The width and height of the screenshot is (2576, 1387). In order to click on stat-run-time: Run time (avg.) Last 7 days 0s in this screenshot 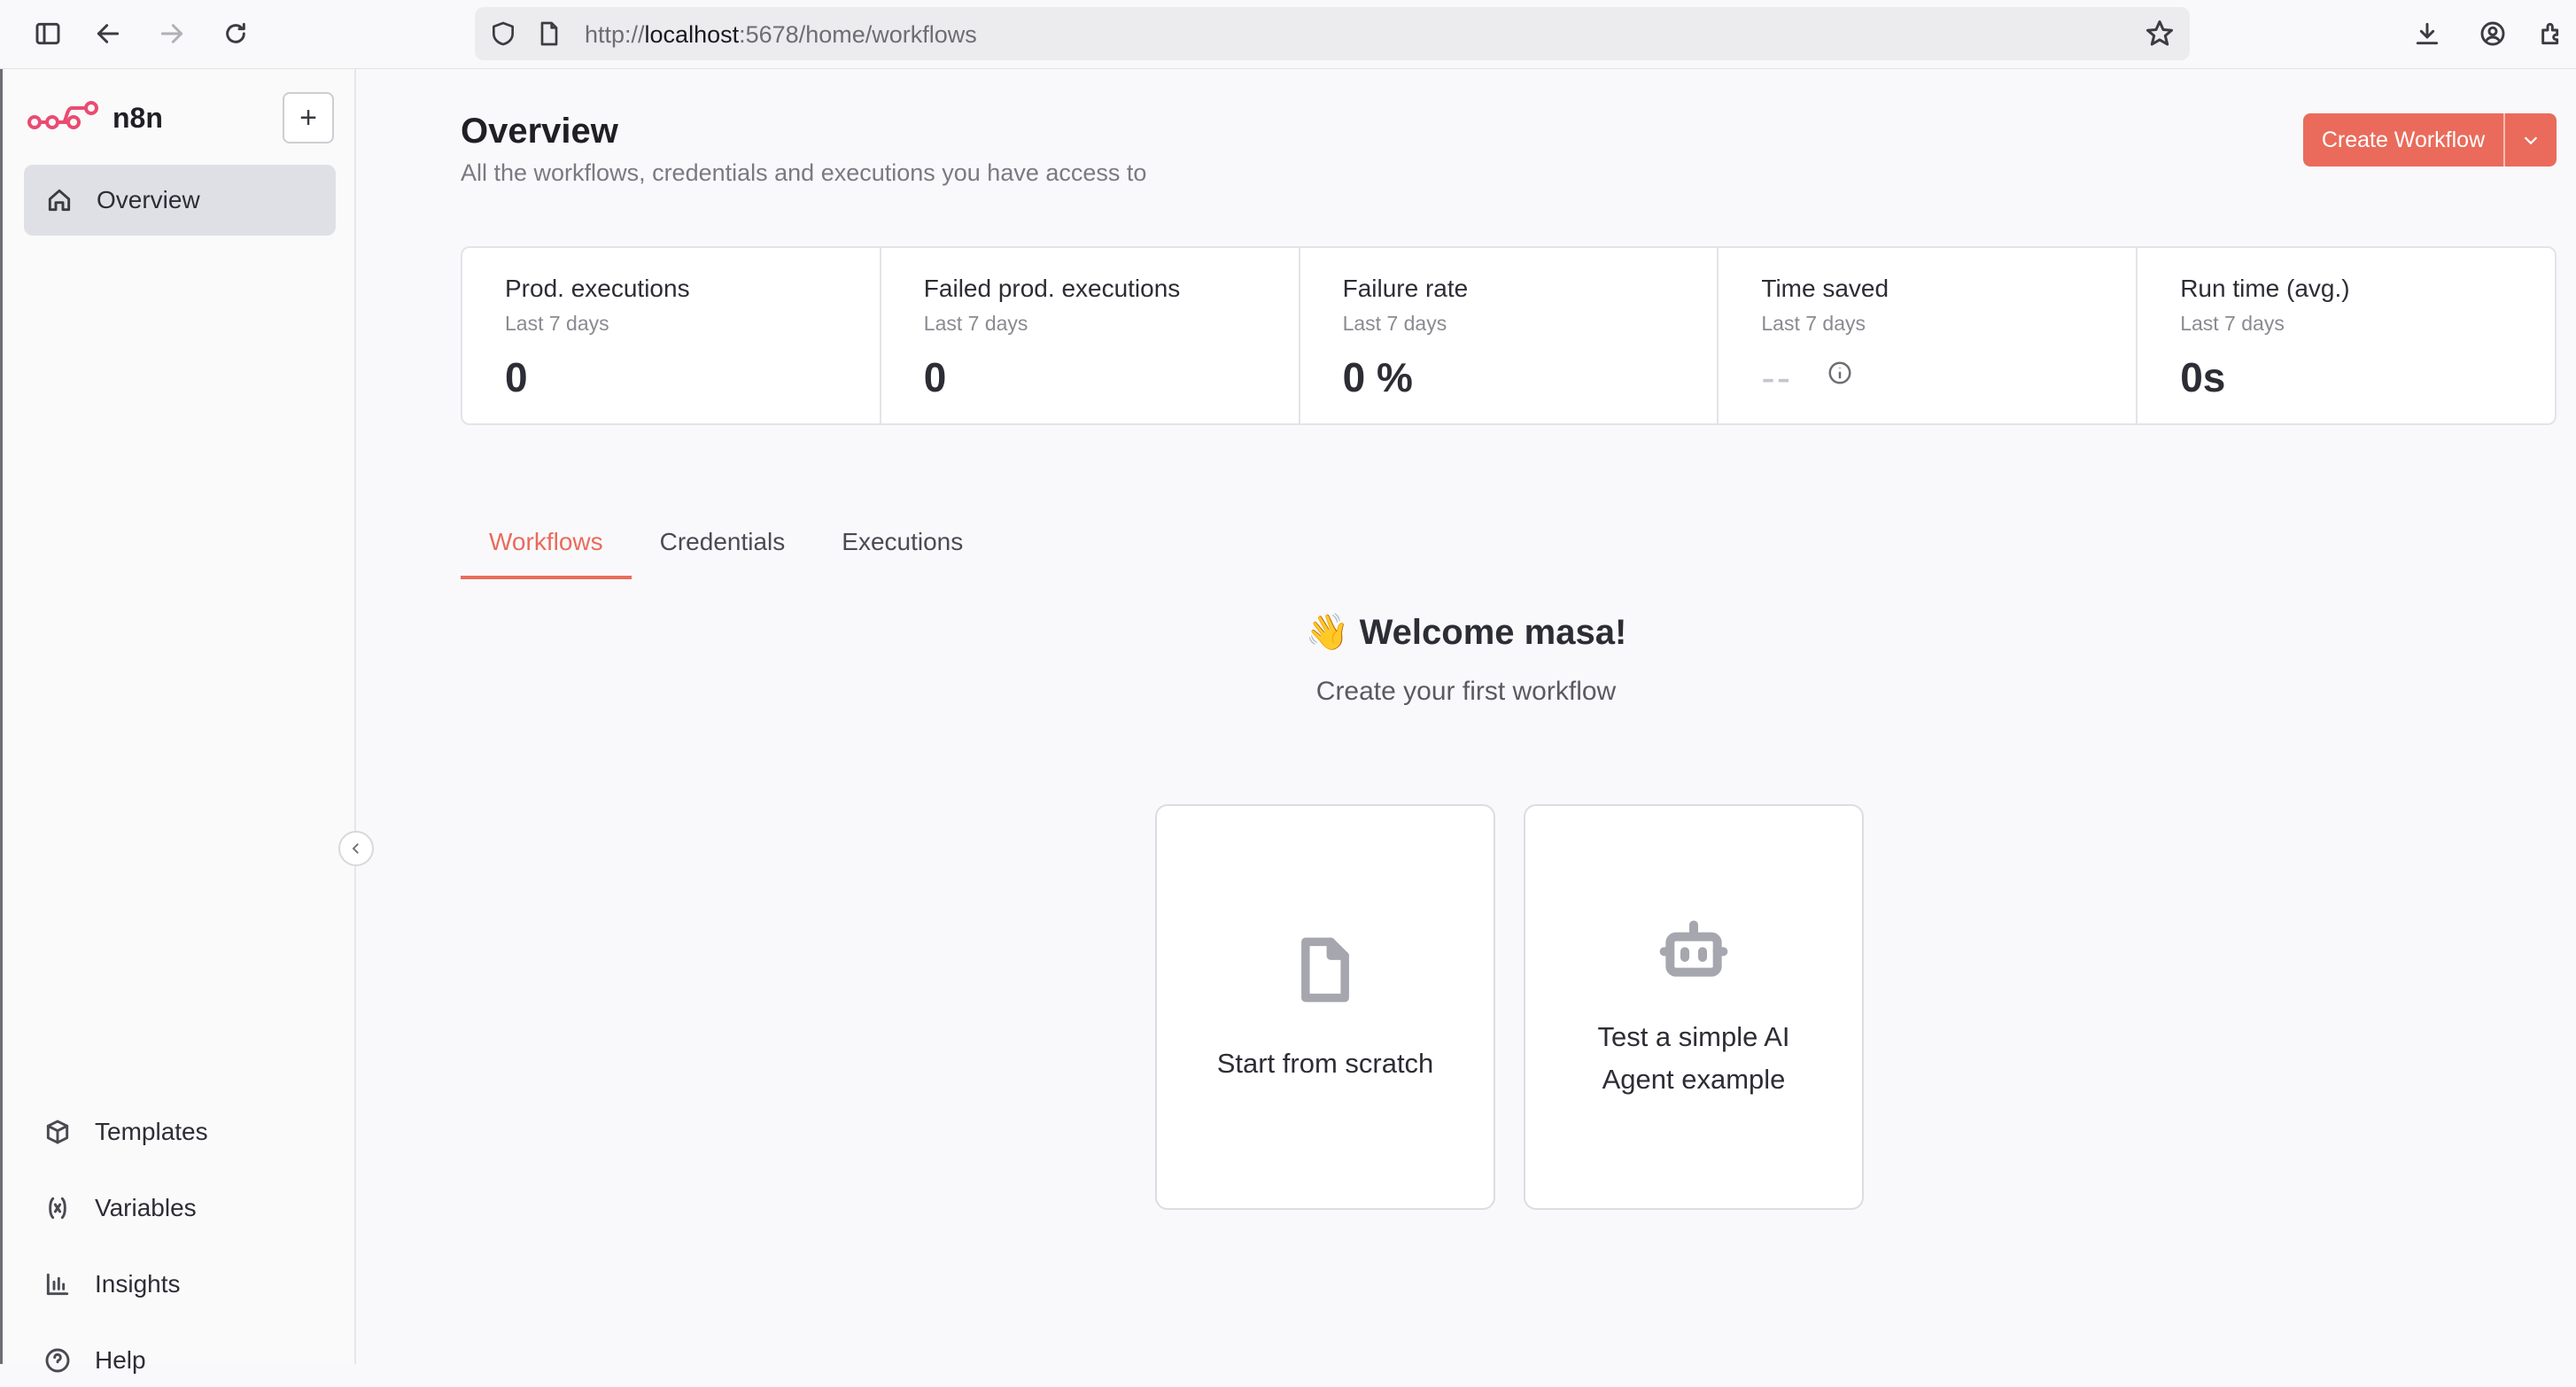, I will do `click(2346, 336)`.